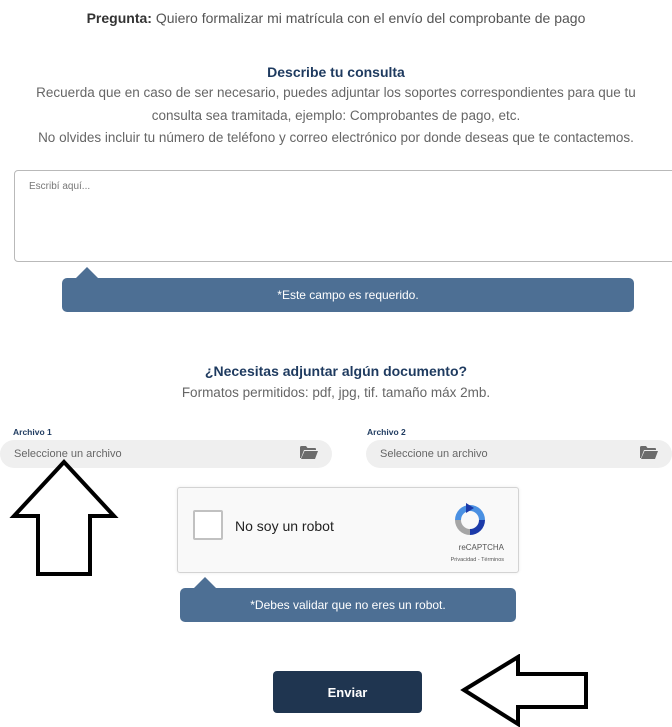  What do you see at coordinates (470, 519) in the screenshot?
I see `recaptcha-logo-icon` at bounding box center [470, 519].